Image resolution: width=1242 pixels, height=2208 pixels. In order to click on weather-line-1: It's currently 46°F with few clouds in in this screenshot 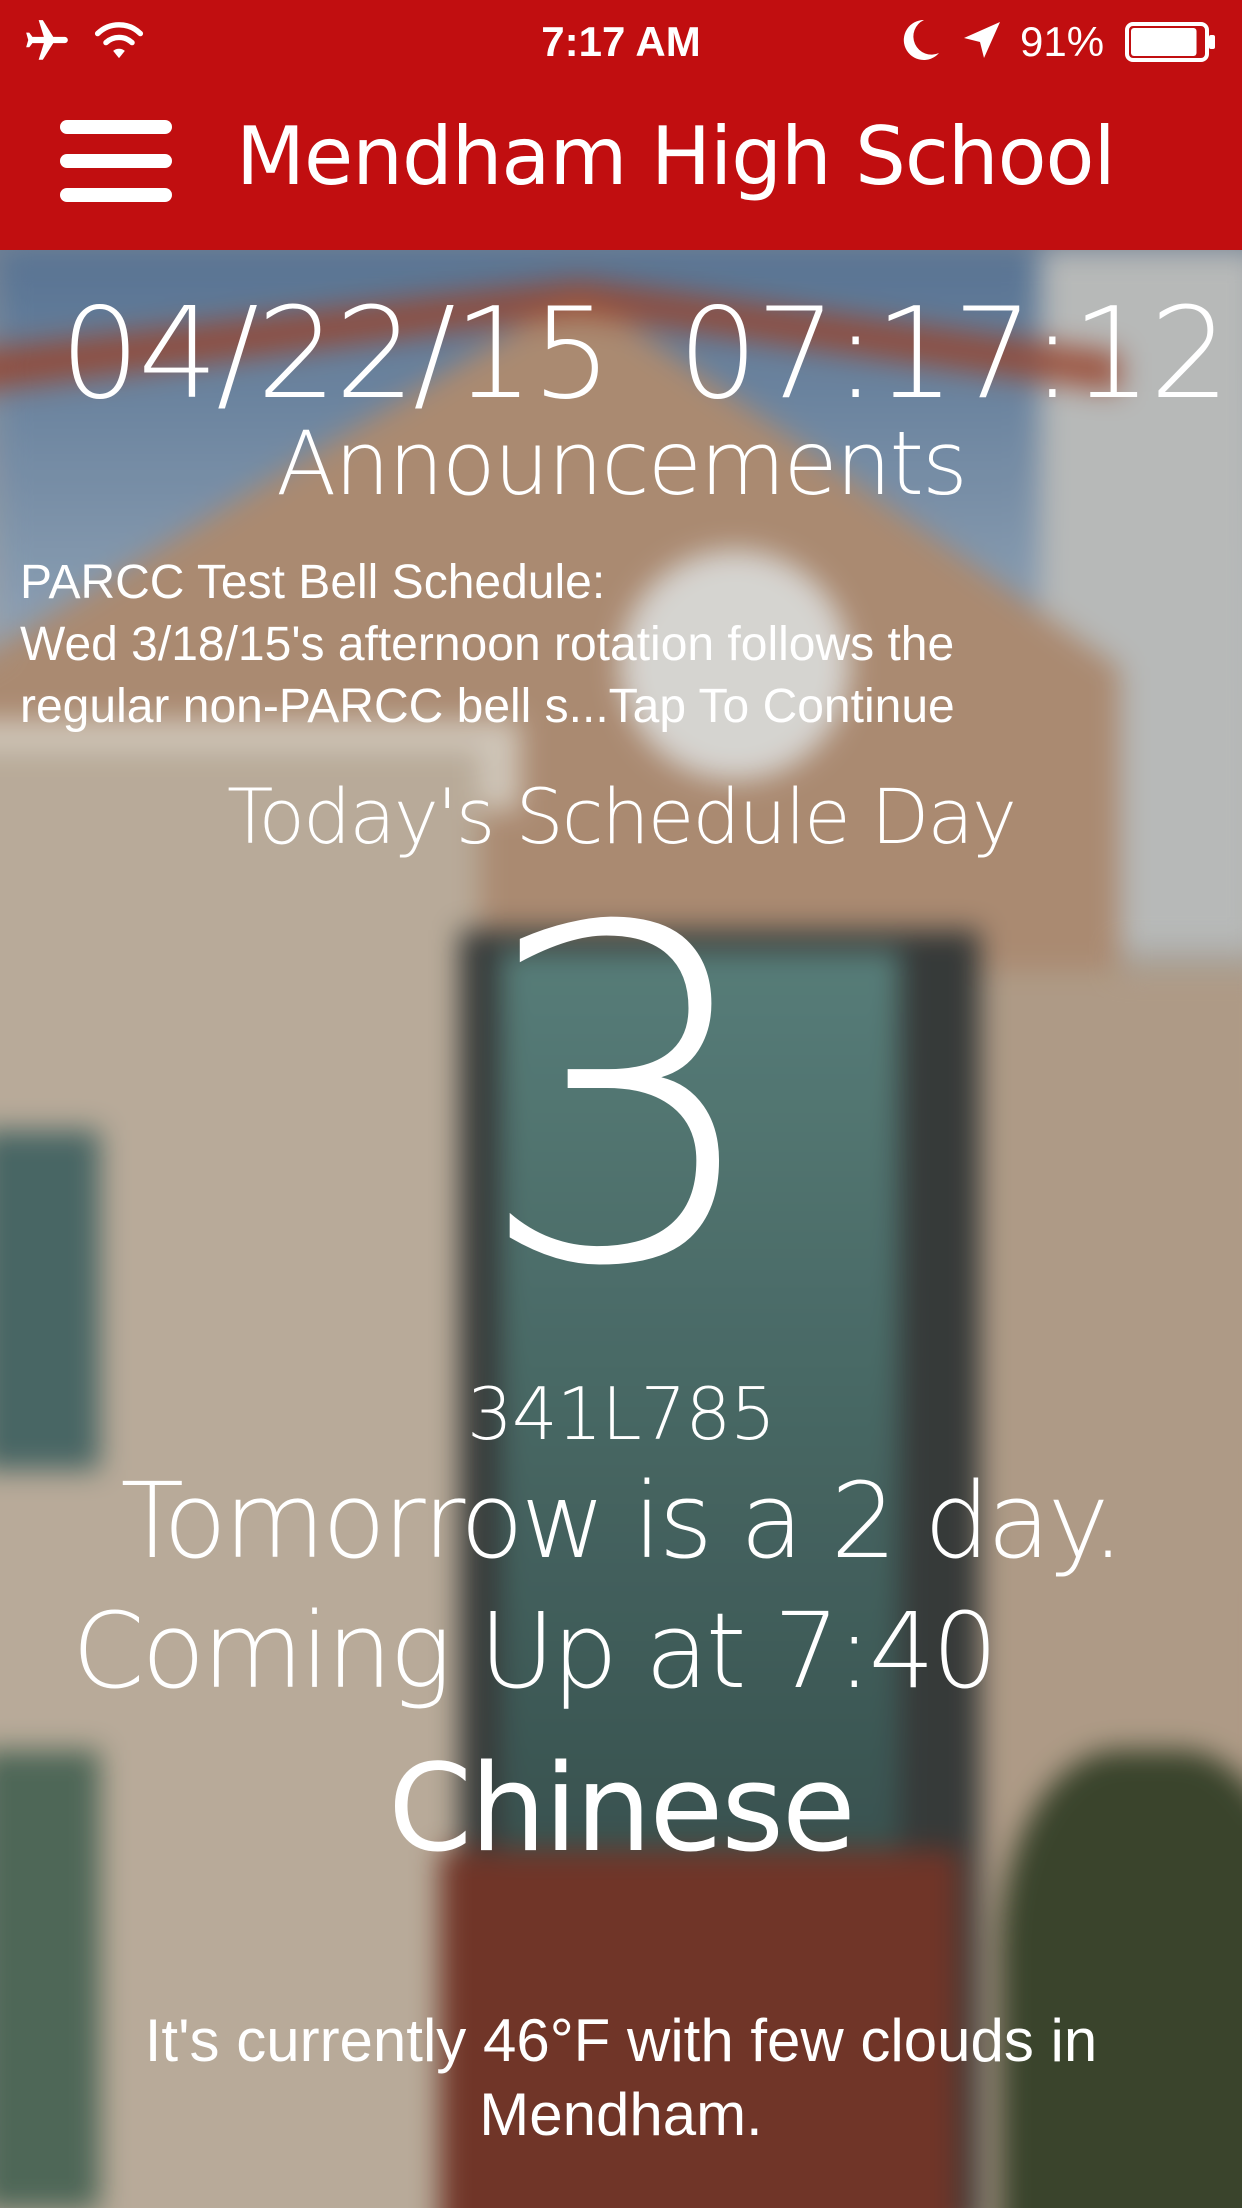, I will do `click(621, 2040)`.